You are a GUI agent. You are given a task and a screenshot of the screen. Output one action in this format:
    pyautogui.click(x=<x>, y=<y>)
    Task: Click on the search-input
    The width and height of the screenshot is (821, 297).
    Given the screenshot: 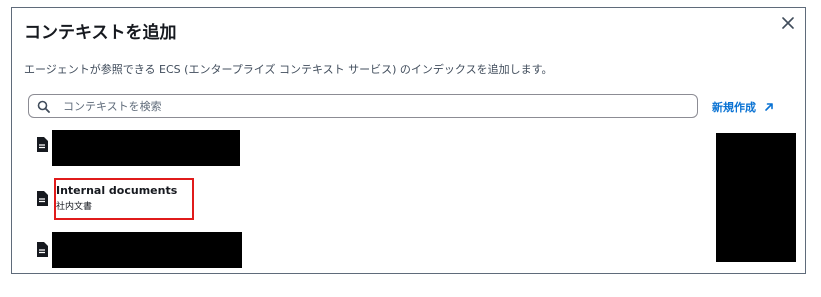 What is the action you would take?
    pyautogui.click(x=363, y=106)
    